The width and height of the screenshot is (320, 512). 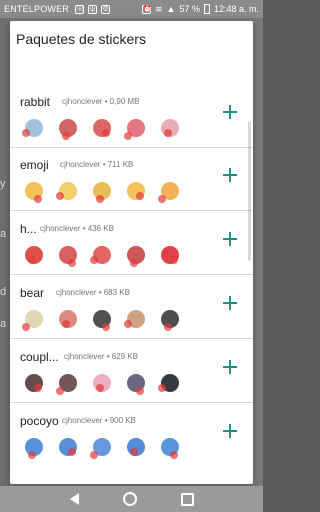 I want to click on sticker-pack-pocoyo: pocoyo cjhonclever • 900 KB, so click(x=131, y=437).